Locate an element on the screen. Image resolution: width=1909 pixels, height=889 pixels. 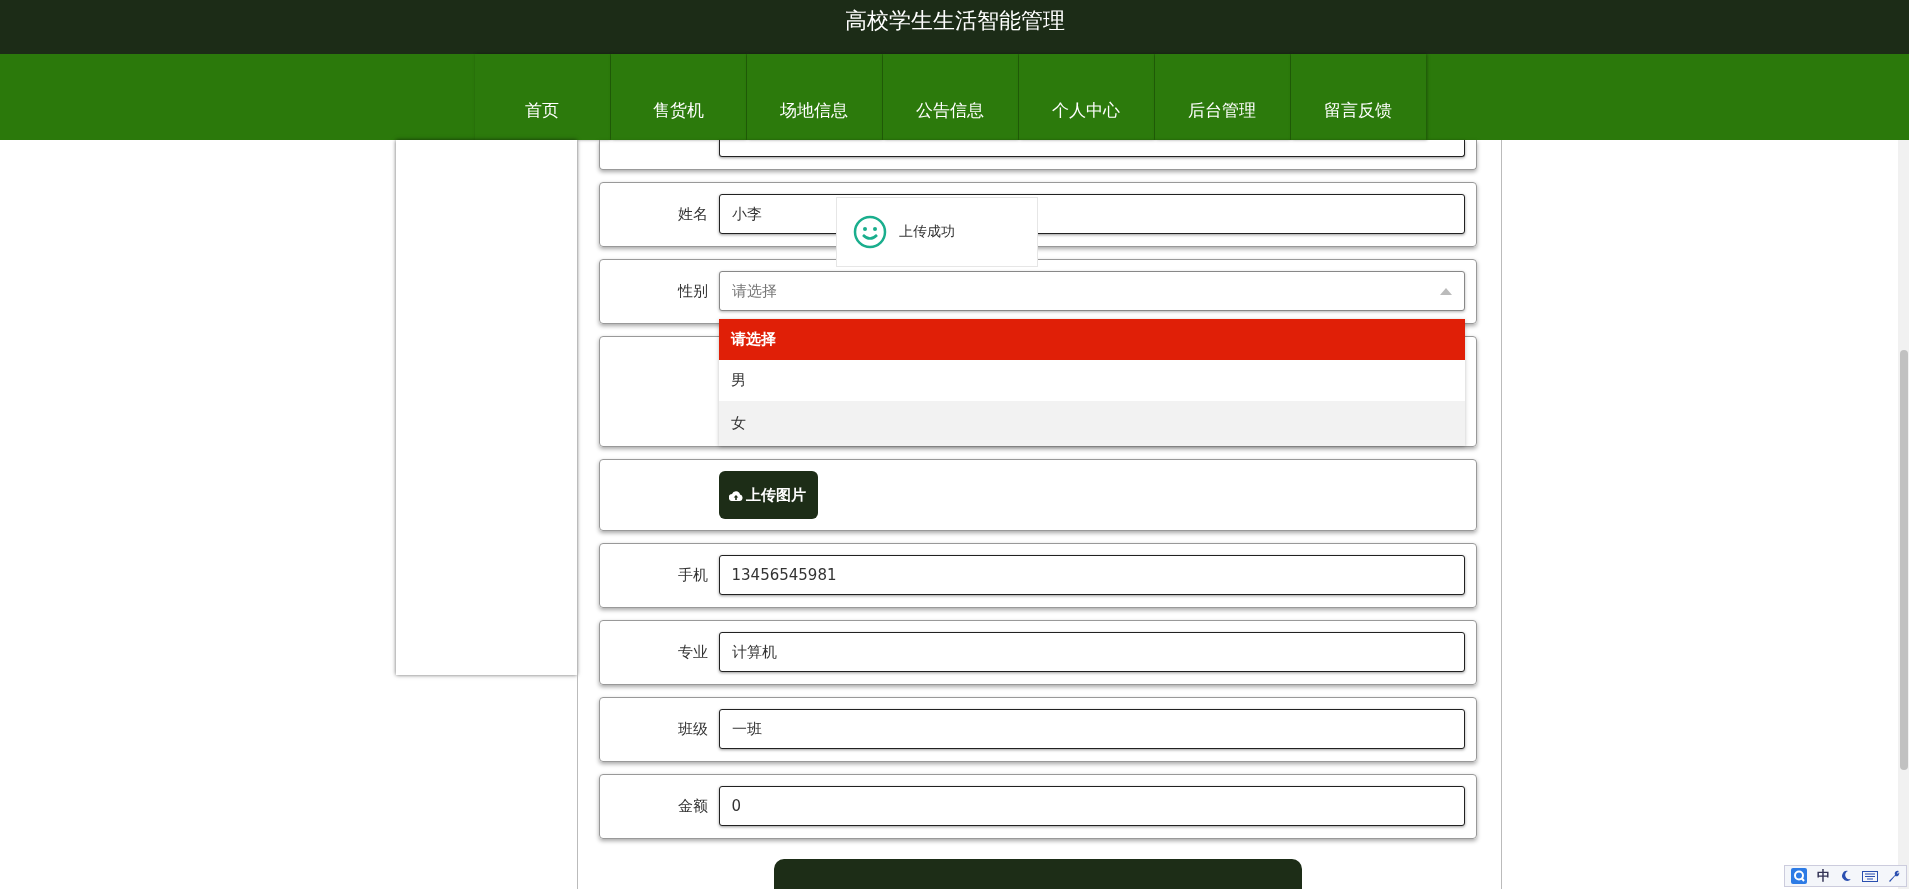
moon-icon is located at coordinates (1846, 876).